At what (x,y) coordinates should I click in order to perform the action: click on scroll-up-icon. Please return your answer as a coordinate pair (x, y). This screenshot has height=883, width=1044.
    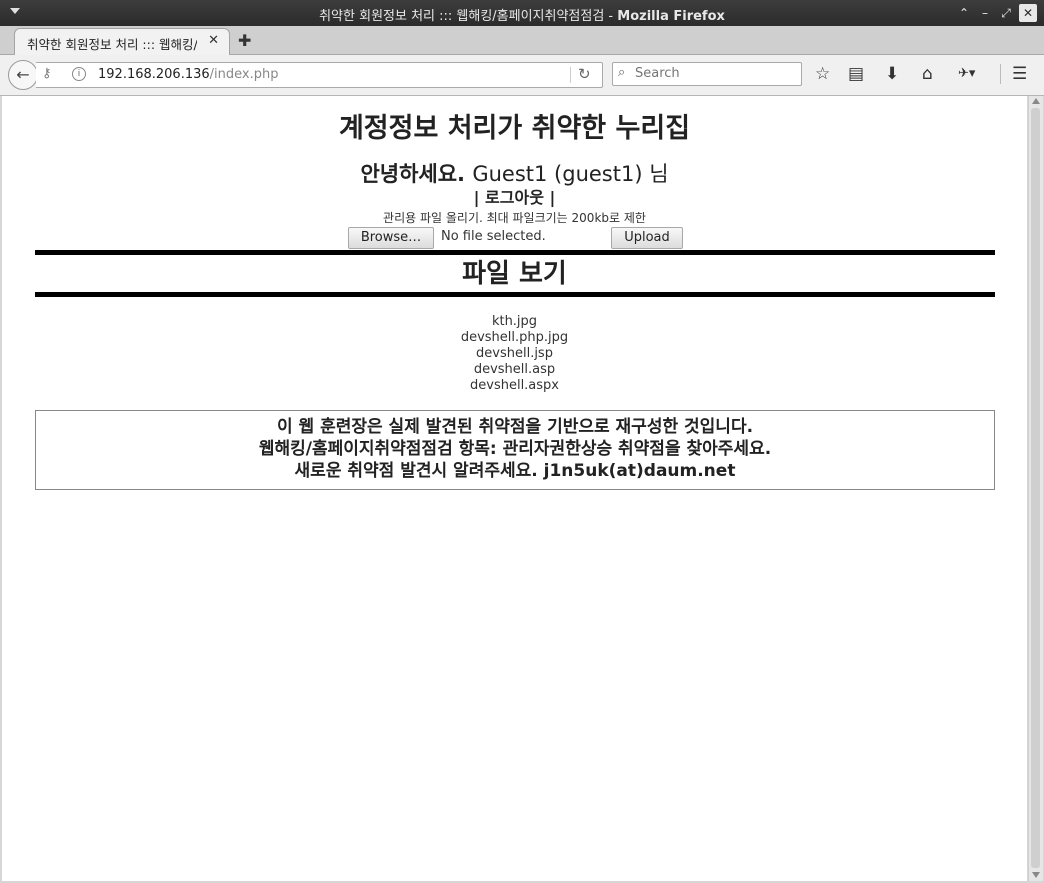
    Looking at the image, I should click on (1036, 101).